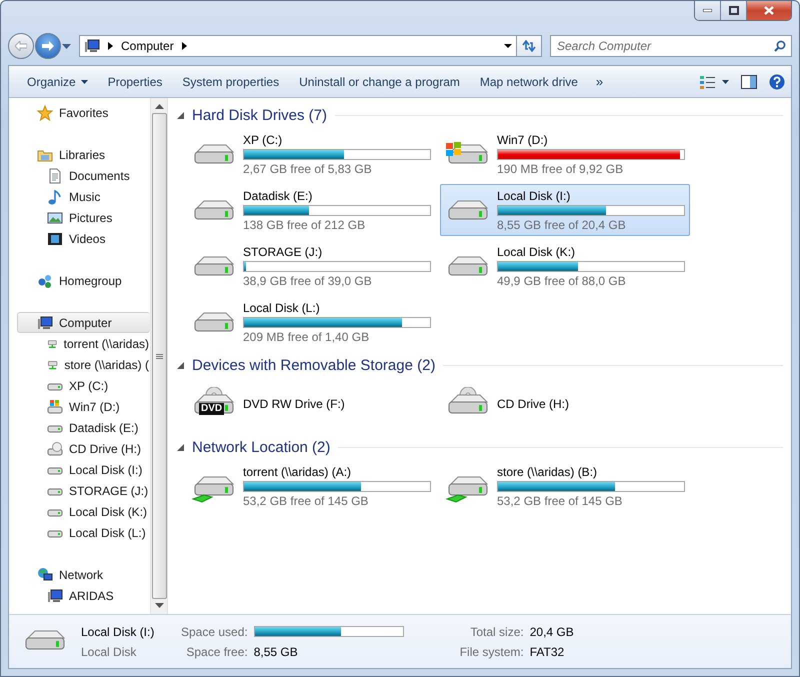 The width and height of the screenshot is (800, 677). I want to click on left-arrow-icon, so click(21, 46).